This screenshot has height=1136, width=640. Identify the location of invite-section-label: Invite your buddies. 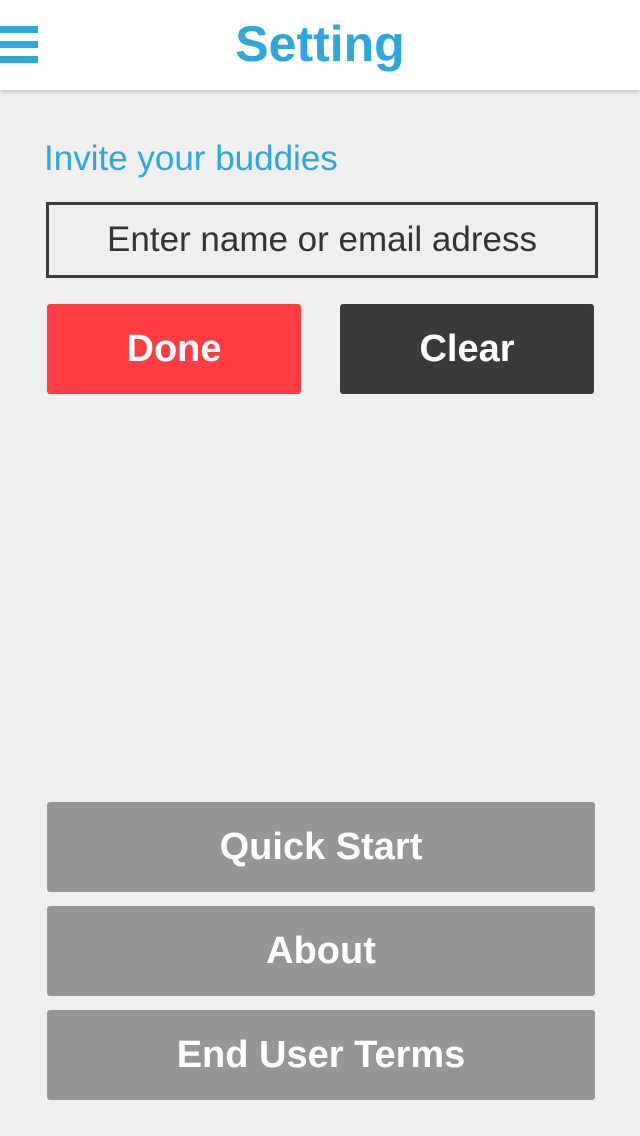
(191, 158).